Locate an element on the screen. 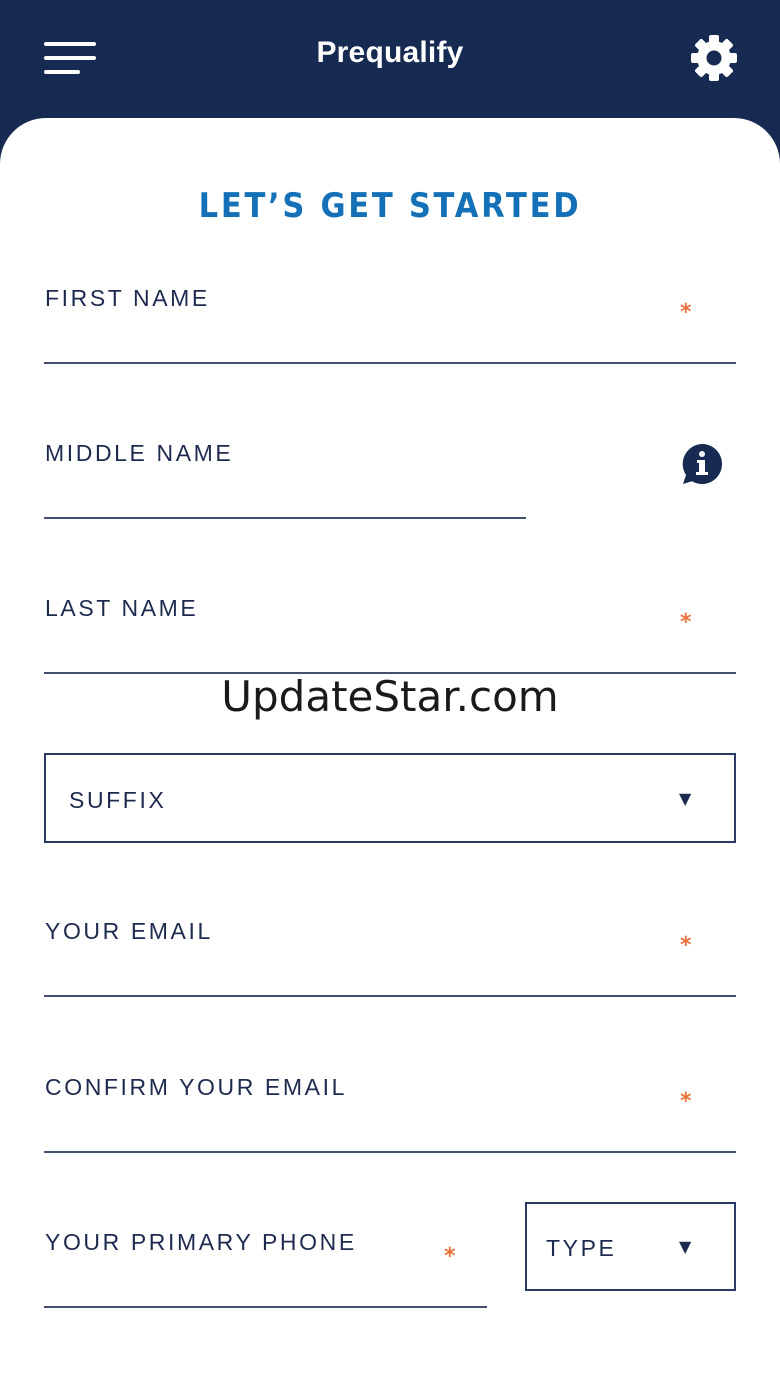  first-name-label: FIRST NAME is located at coordinates (127, 298).